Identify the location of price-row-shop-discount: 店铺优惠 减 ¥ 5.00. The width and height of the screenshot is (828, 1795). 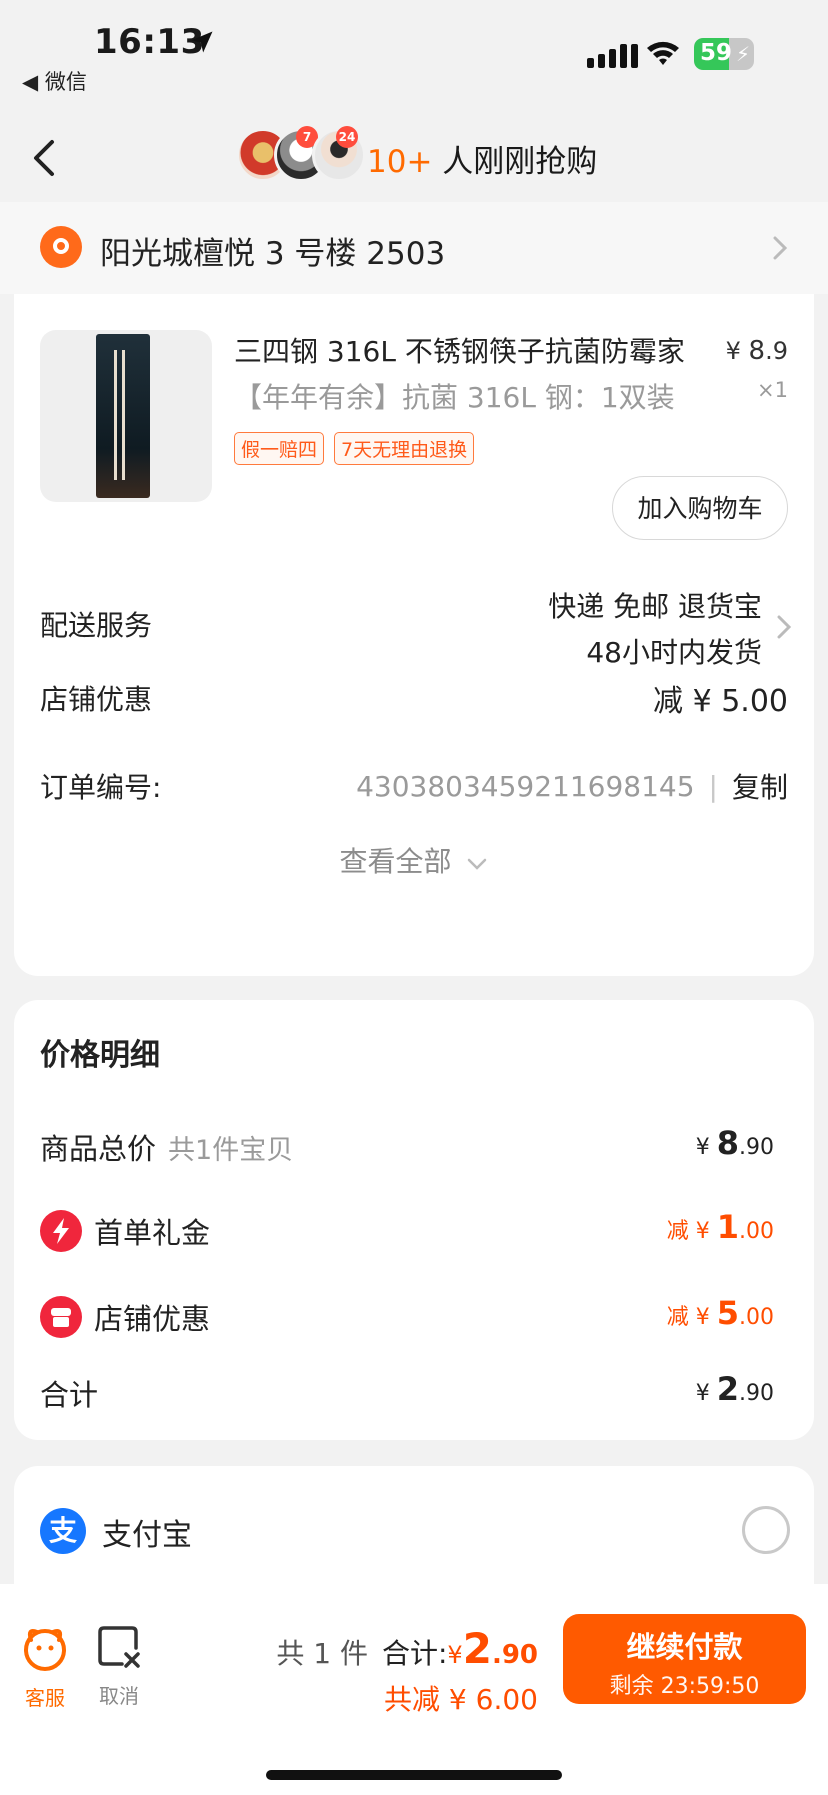
(407, 1316).